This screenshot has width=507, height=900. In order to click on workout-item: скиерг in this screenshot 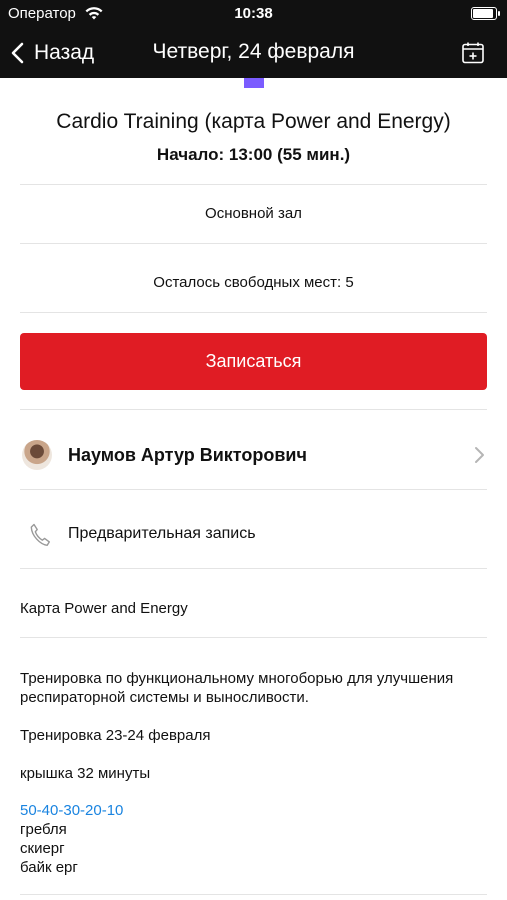, I will do `click(42, 848)`.